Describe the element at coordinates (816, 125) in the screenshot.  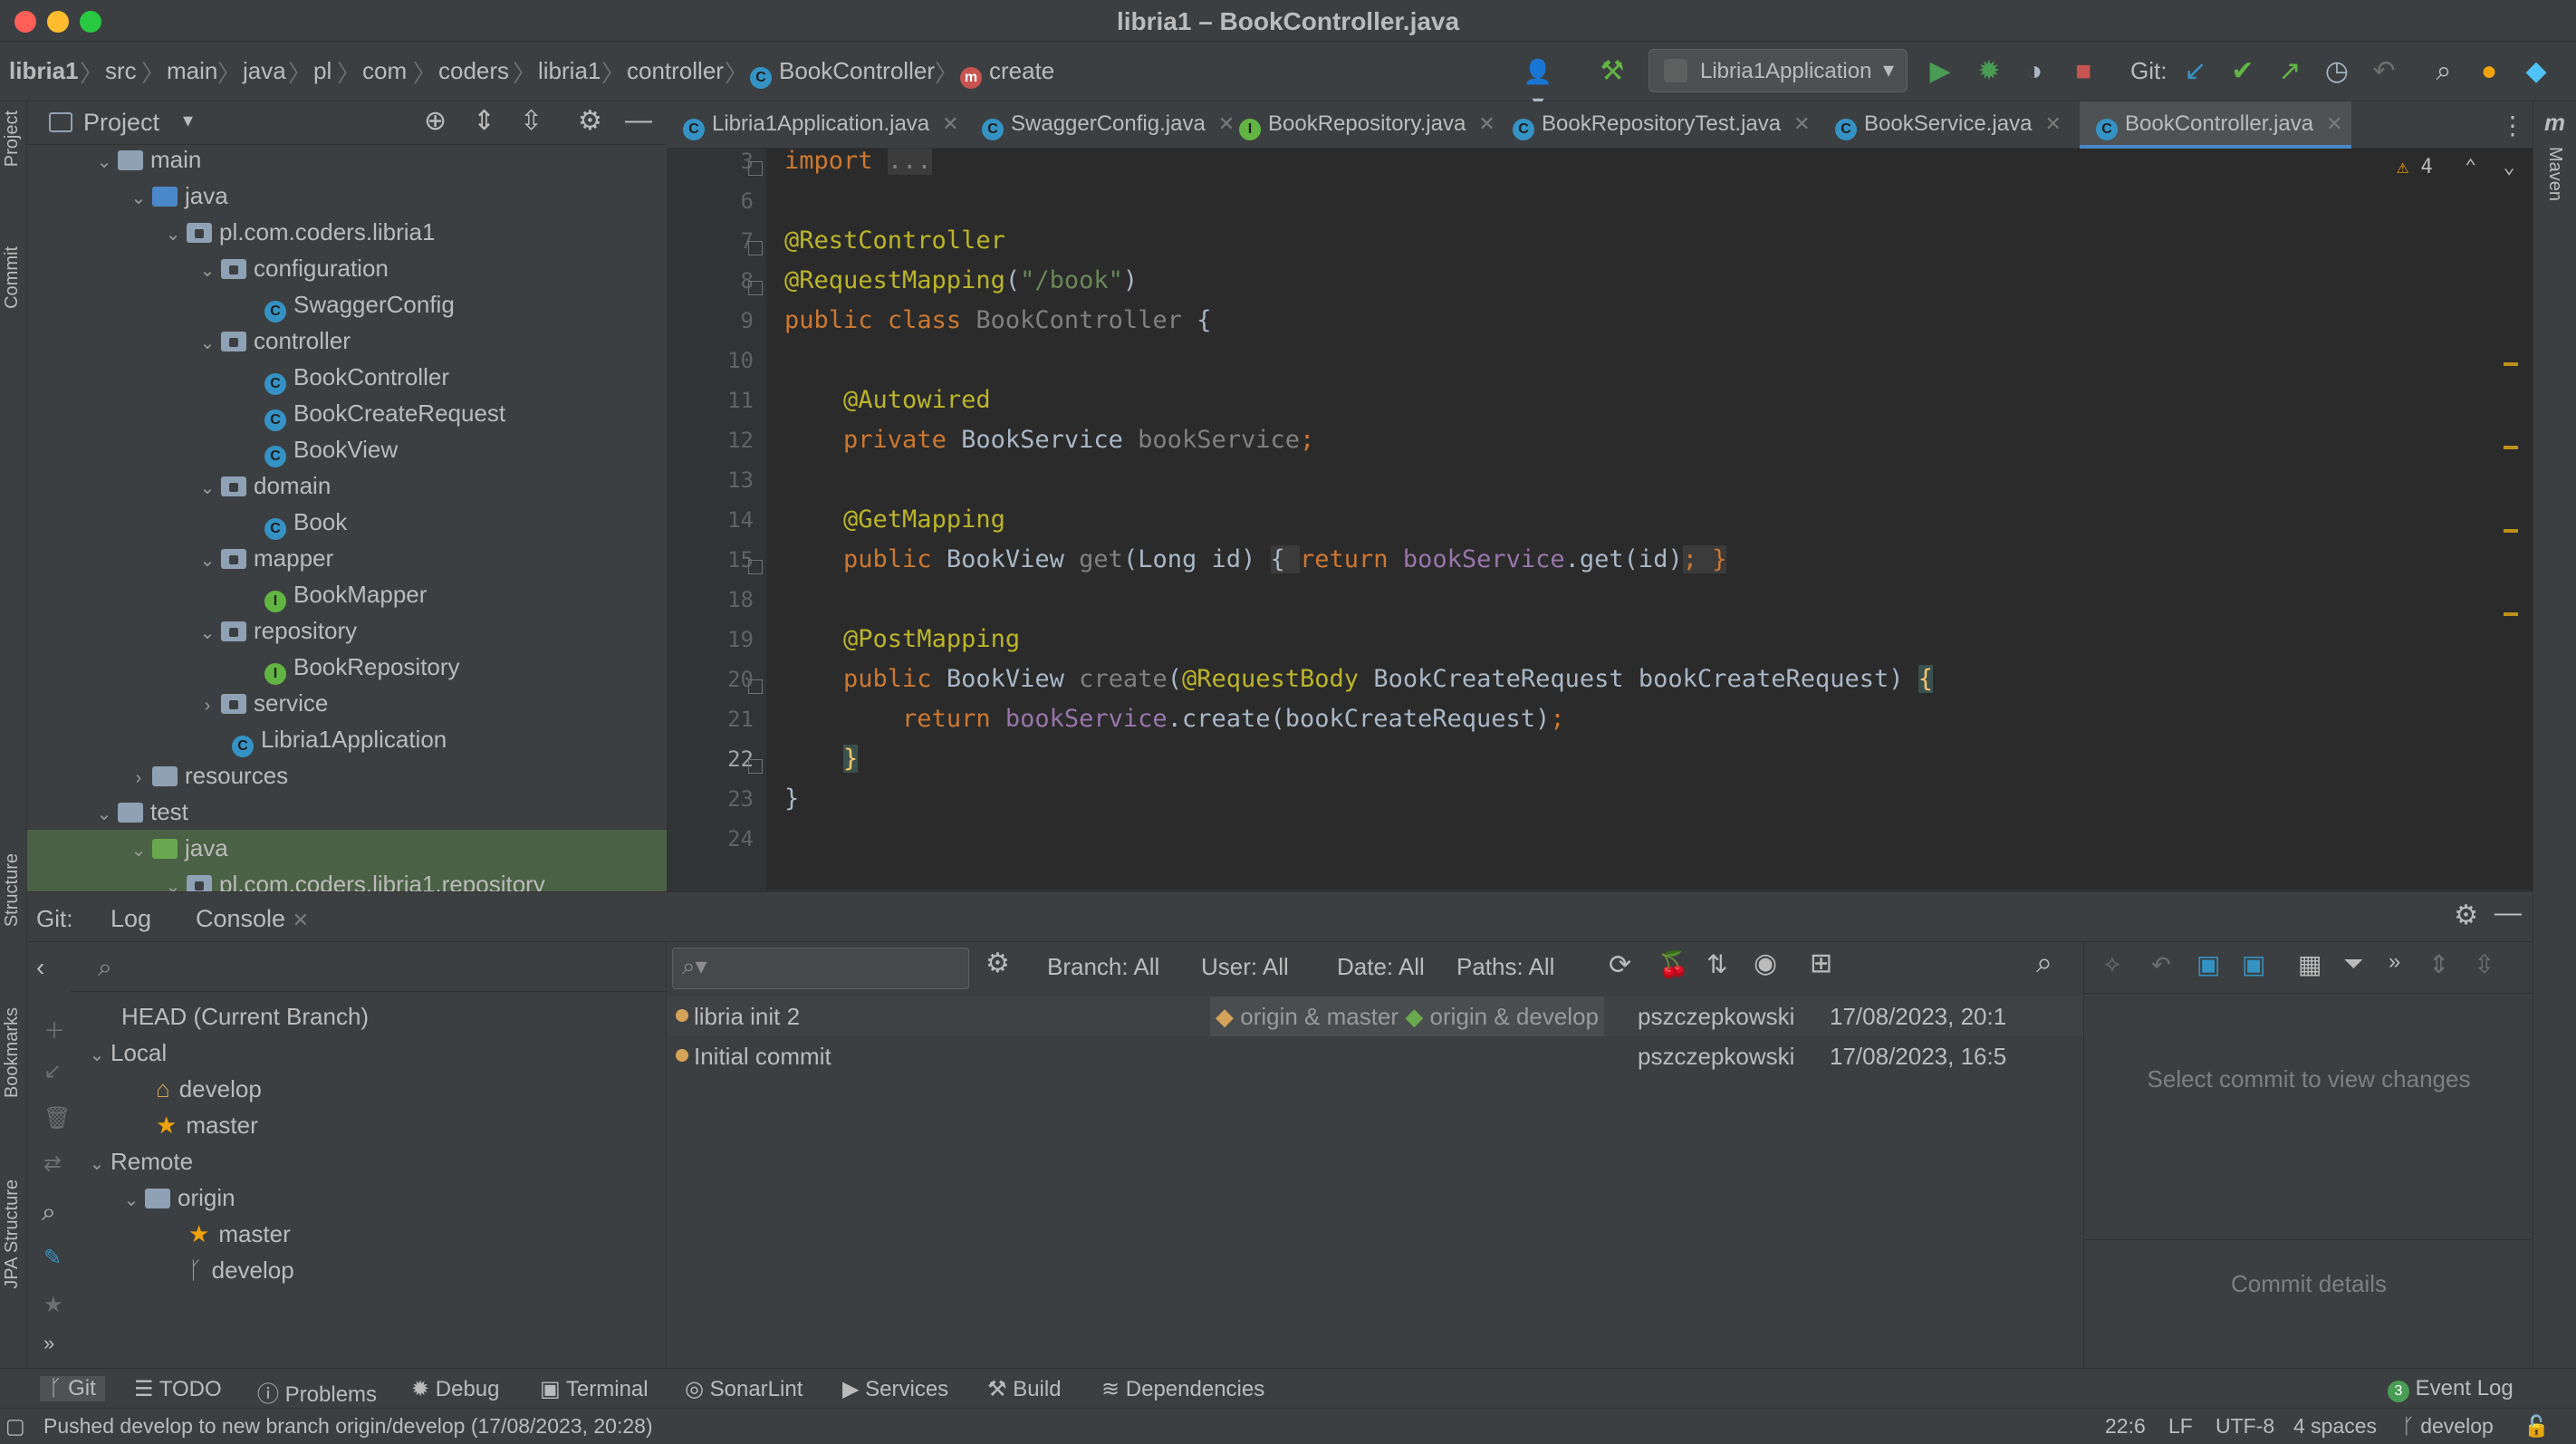
I see `tab-libria1application: C Libria1Application.java ✕` at that location.